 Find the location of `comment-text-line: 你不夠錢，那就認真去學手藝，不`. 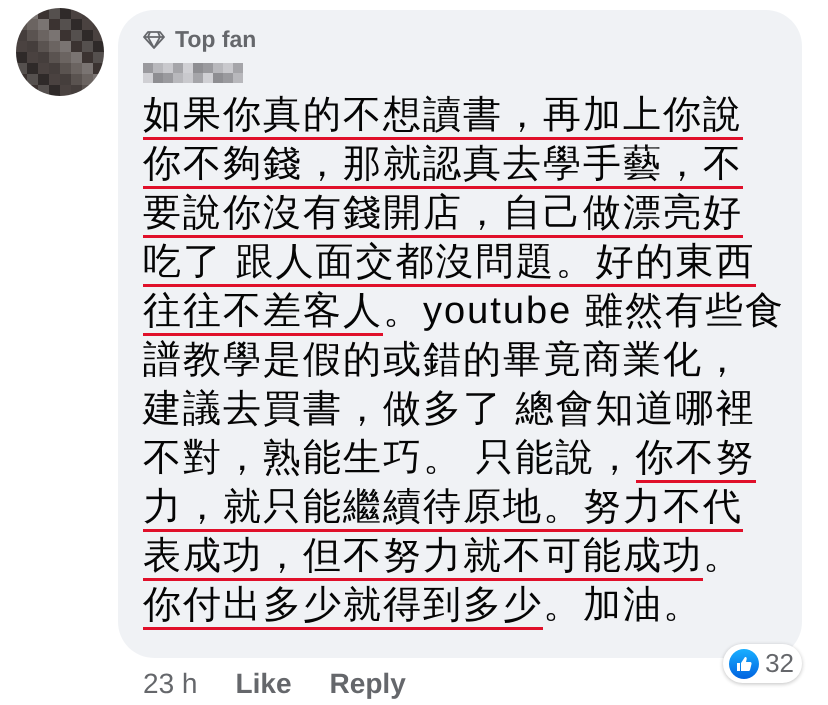

comment-text-line: 你不夠錢，那就認真去學手藝，不 is located at coordinates (462, 164).